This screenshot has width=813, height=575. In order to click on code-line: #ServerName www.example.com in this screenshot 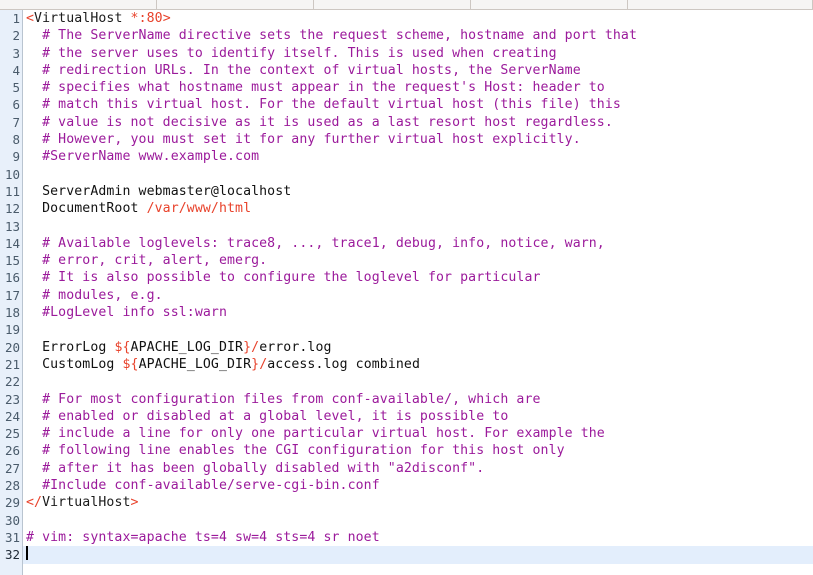, I will do `click(418, 156)`.